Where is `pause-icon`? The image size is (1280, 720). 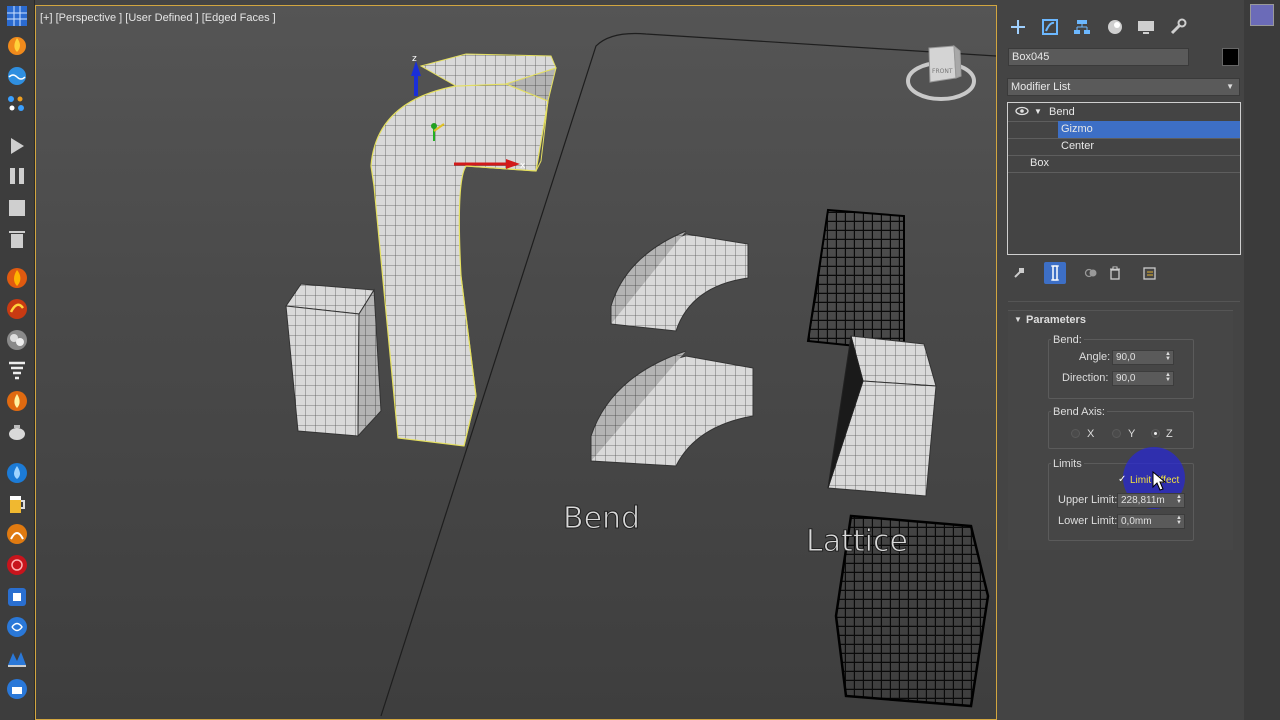 pause-icon is located at coordinates (17, 176).